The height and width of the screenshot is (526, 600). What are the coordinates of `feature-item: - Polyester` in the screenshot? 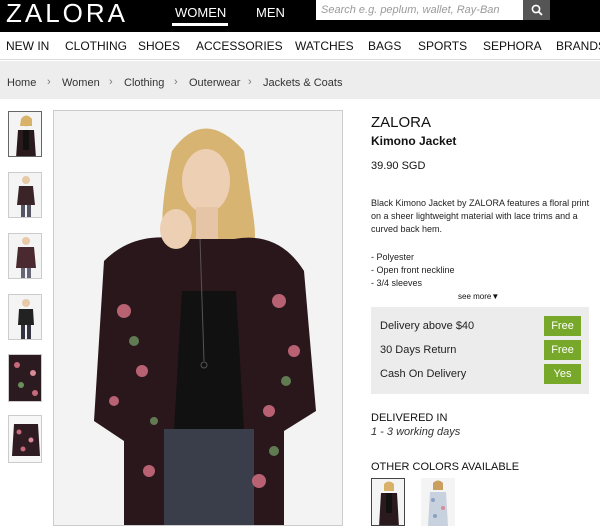 It's located at (393, 257).